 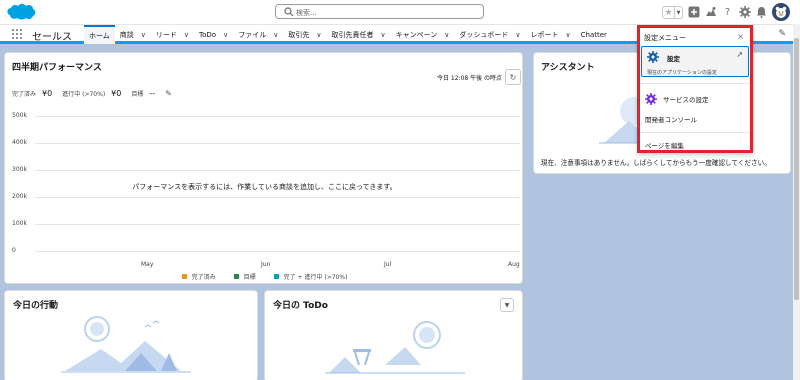 I want to click on tab-leads: リード ∨, so click(x=172, y=34).